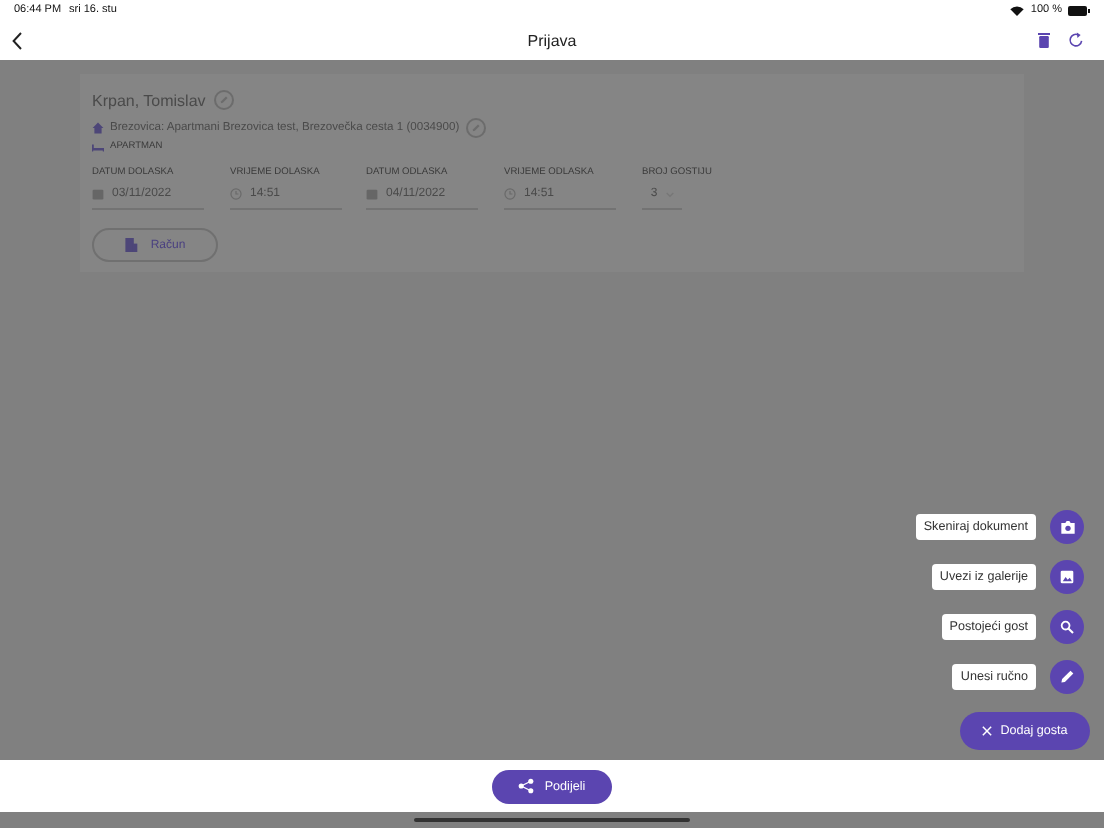 The image size is (1104, 828). Describe the element at coordinates (1044, 40) in the screenshot. I see `trash-icon` at that location.